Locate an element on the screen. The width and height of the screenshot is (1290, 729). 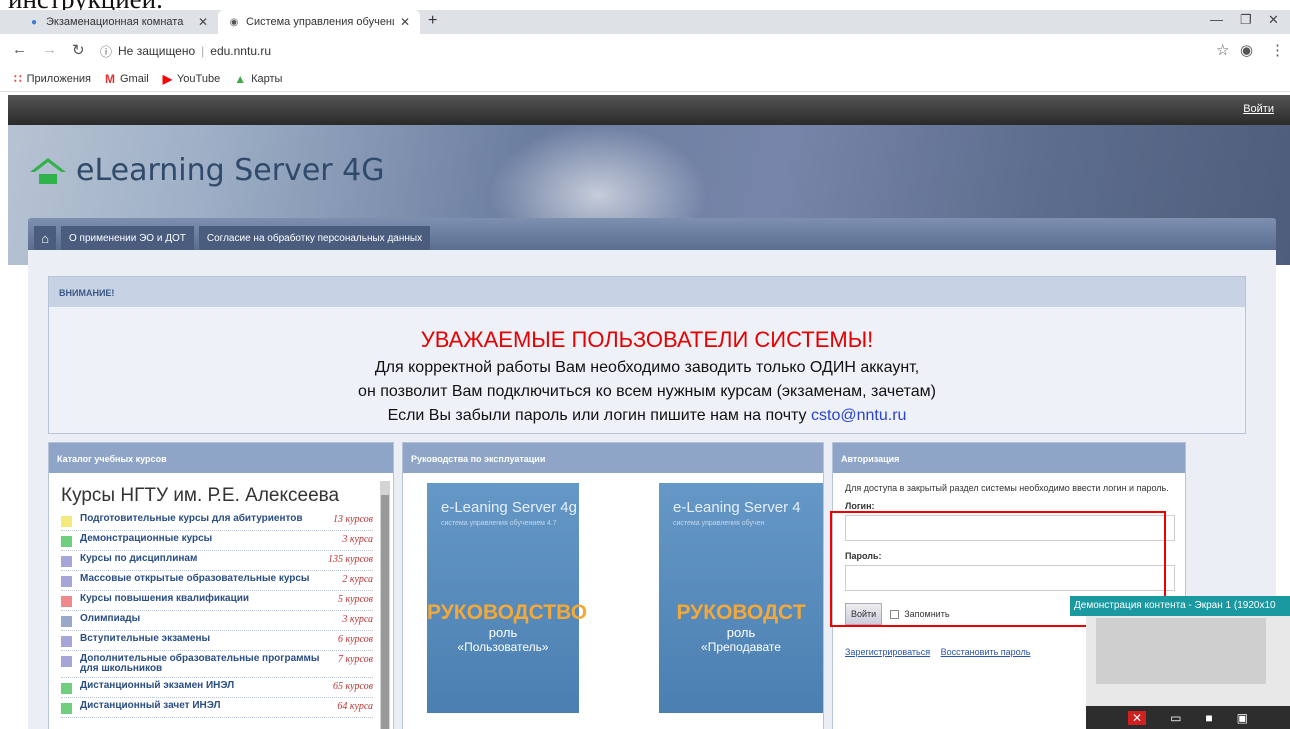
menu-icon: ⋮ is located at coordinates (1277, 50).